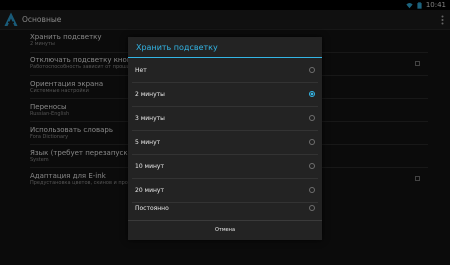  What do you see at coordinates (150, 118) in the screenshot?
I see `option-label: 3 минуты` at bounding box center [150, 118].